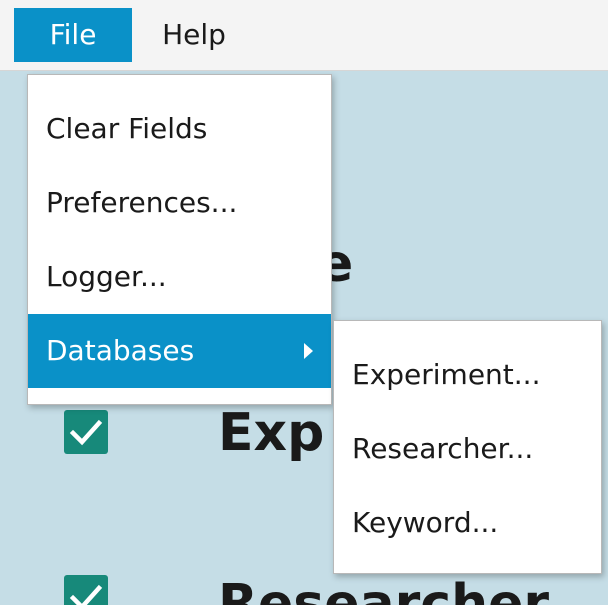 The image size is (608, 605). What do you see at coordinates (73, 35) in the screenshot?
I see `menu-file: File` at bounding box center [73, 35].